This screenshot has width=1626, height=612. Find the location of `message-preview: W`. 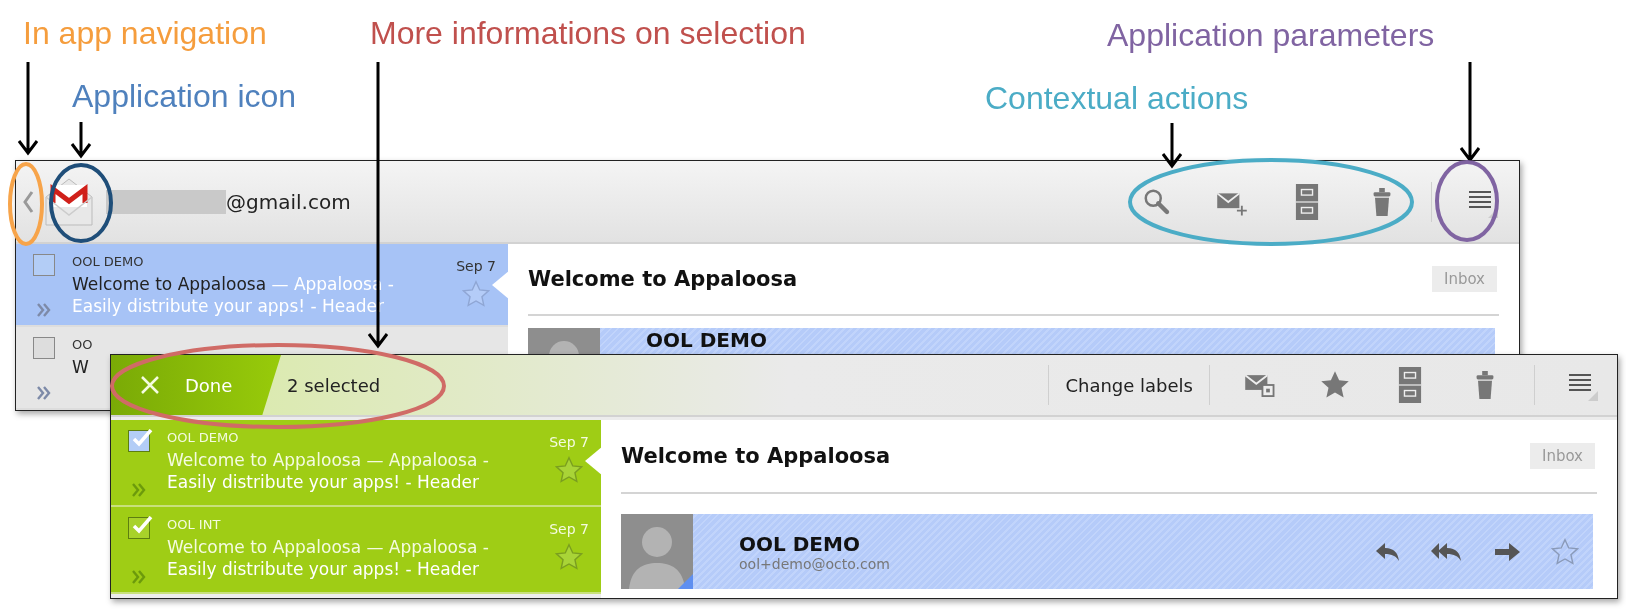

message-preview: W is located at coordinates (81, 367).